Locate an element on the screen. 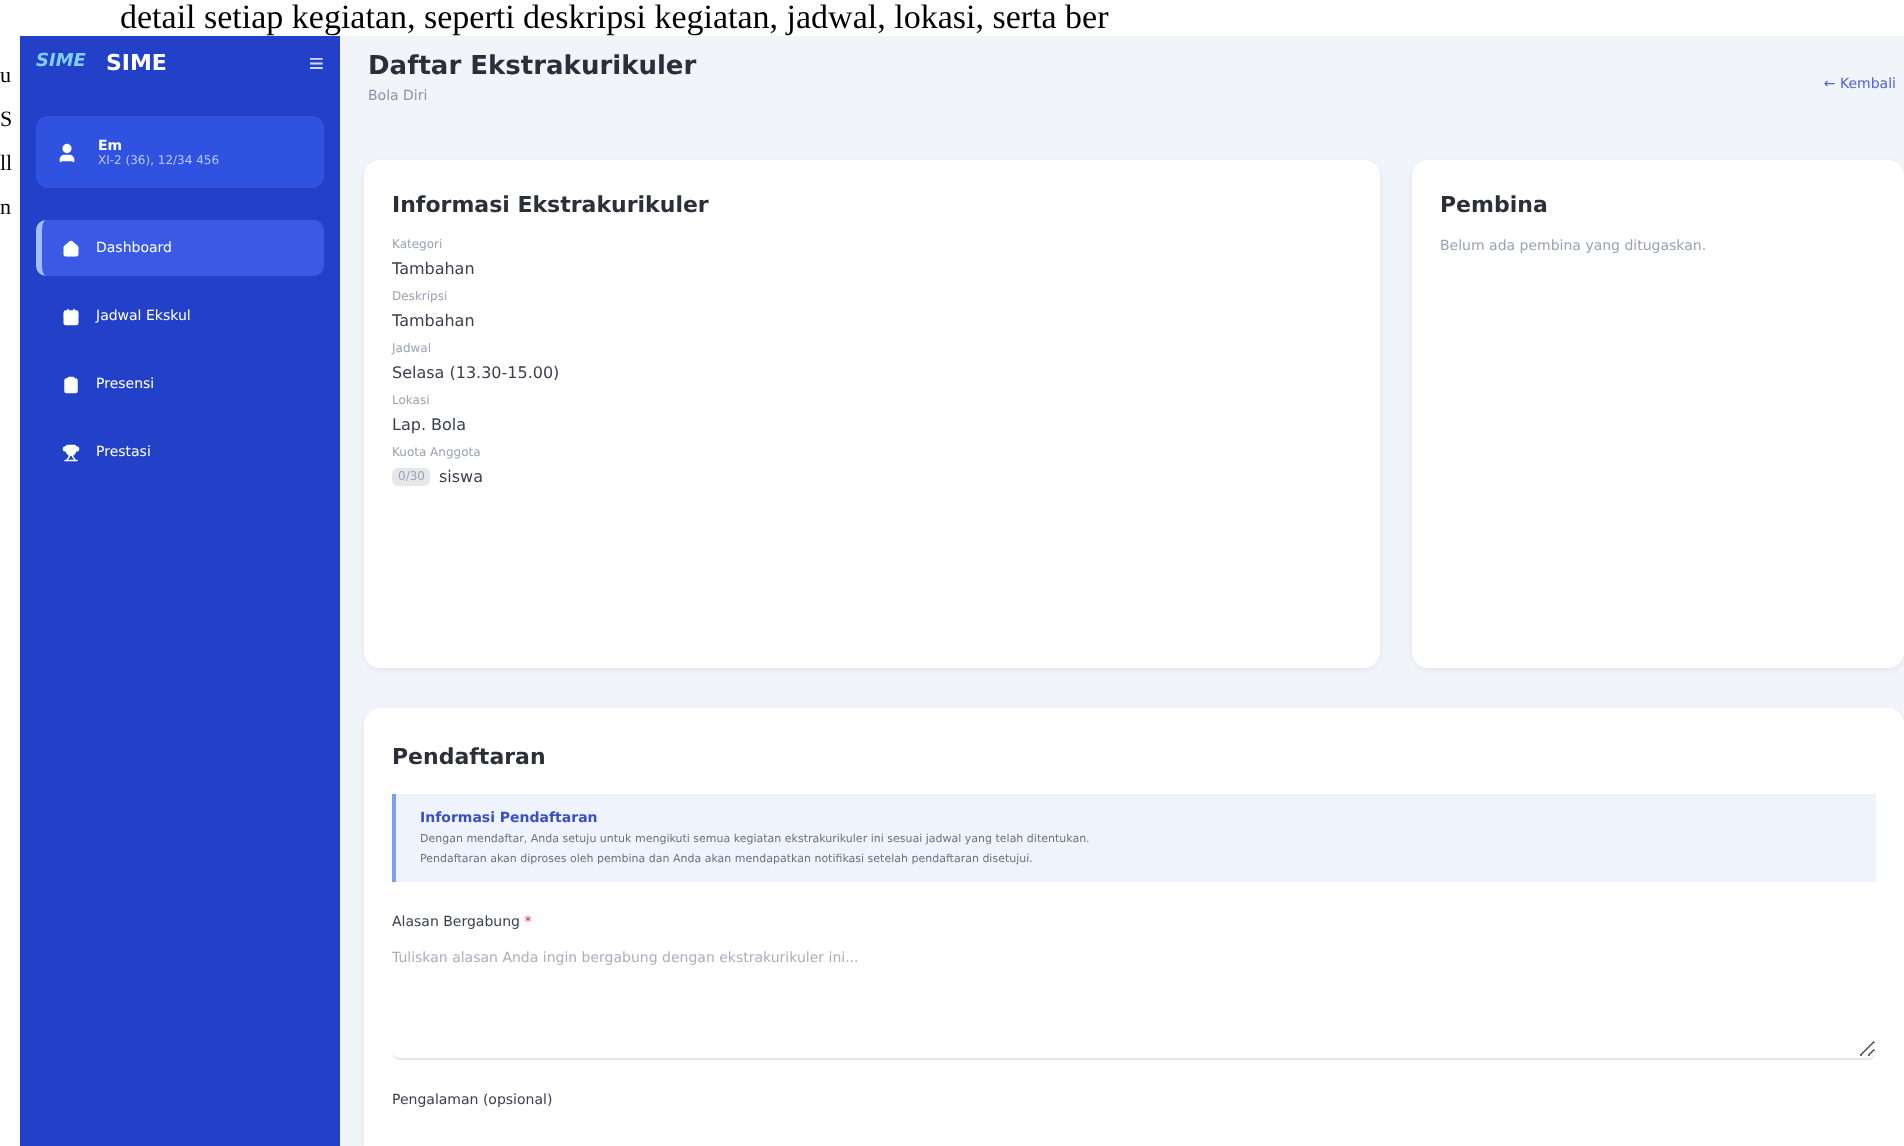 Image resolution: width=1904 pixels, height=1146 pixels. card-title: Informasi Ekstrakurikuler is located at coordinates (551, 205).